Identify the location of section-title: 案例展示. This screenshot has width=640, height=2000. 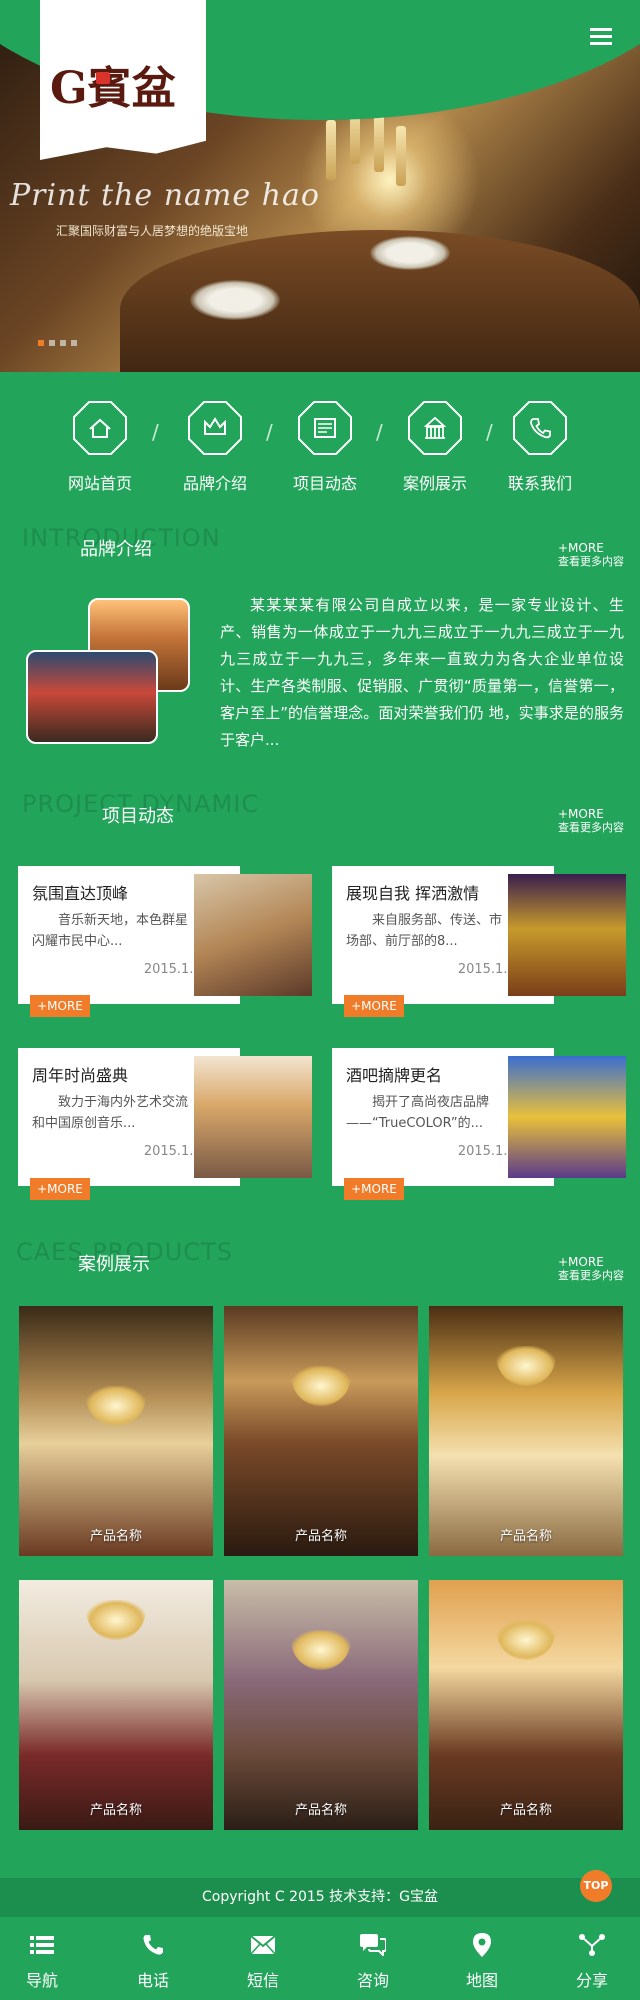
(114, 1264).